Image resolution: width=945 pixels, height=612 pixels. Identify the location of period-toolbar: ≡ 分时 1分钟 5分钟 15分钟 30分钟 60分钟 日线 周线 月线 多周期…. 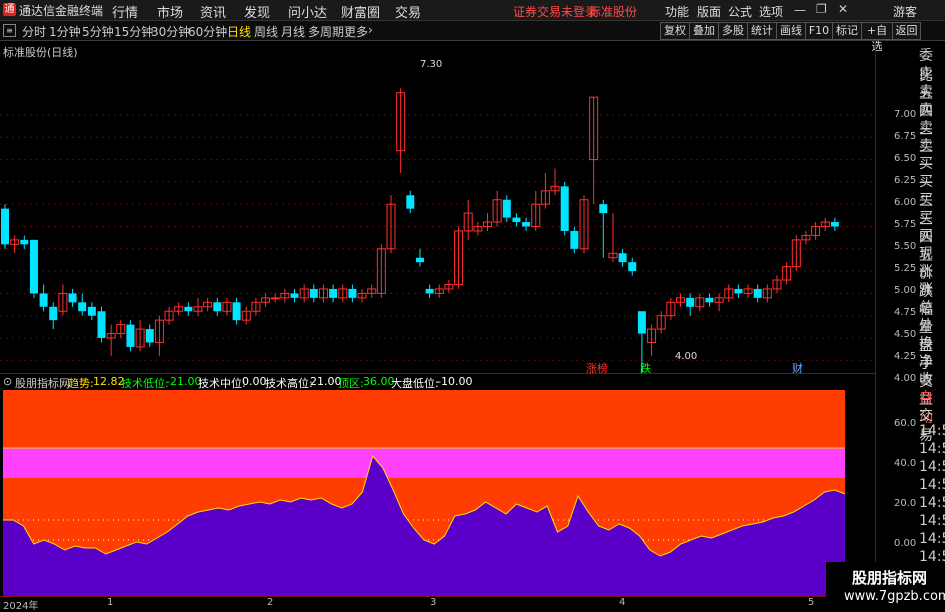
(472, 37).